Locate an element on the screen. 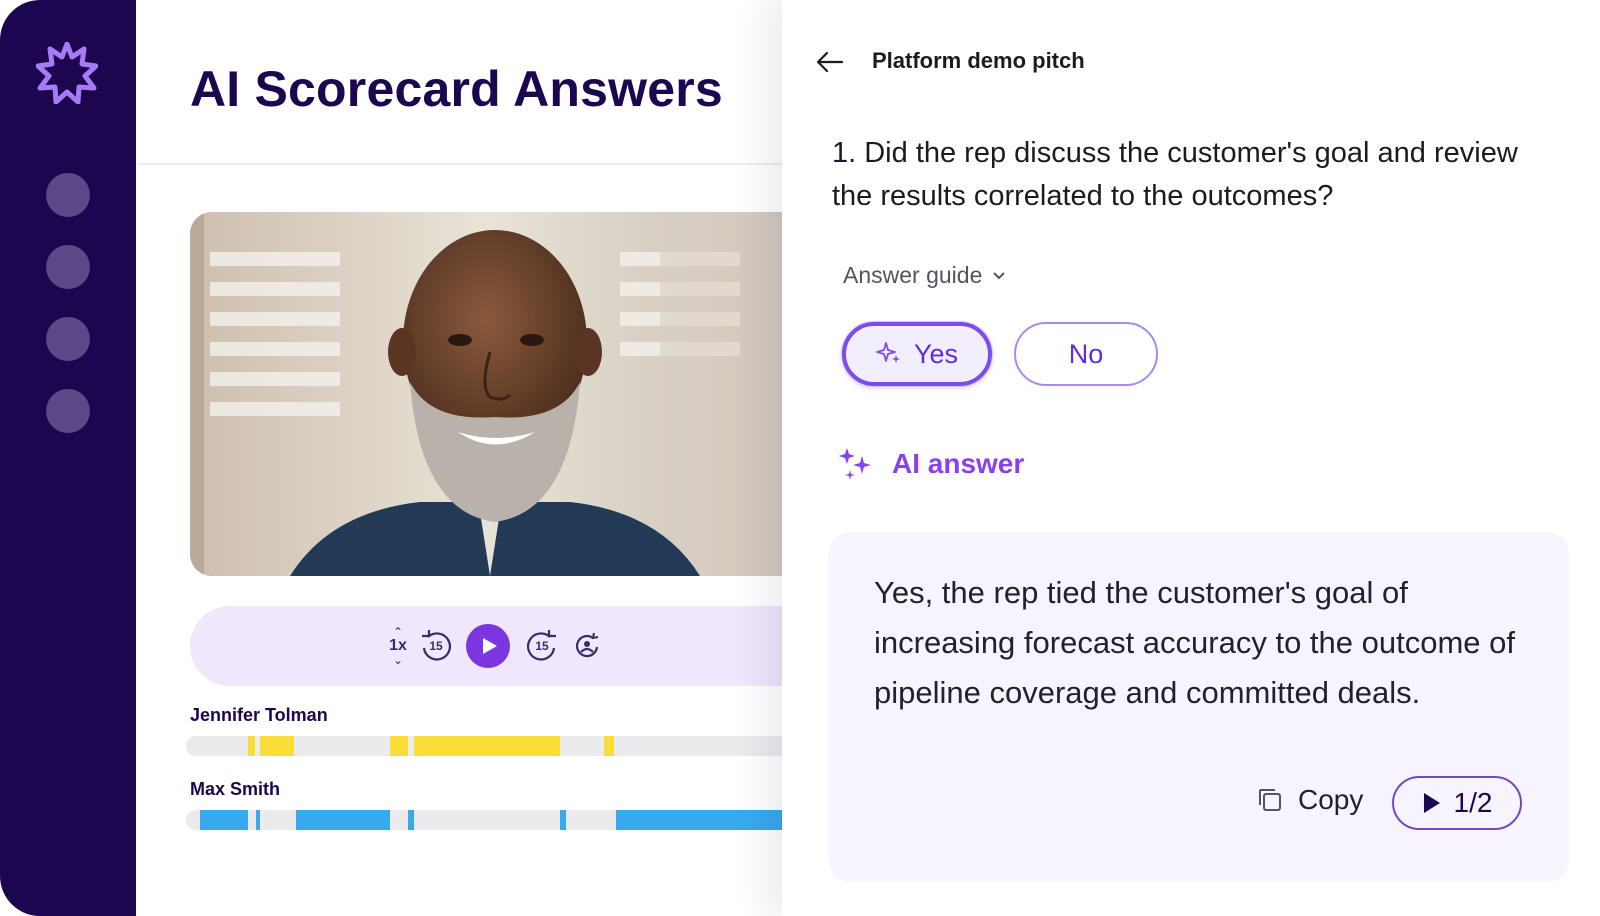 This screenshot has height=916, width=1600. rewind-15-button: 15 is located at coordinates (436, 646).